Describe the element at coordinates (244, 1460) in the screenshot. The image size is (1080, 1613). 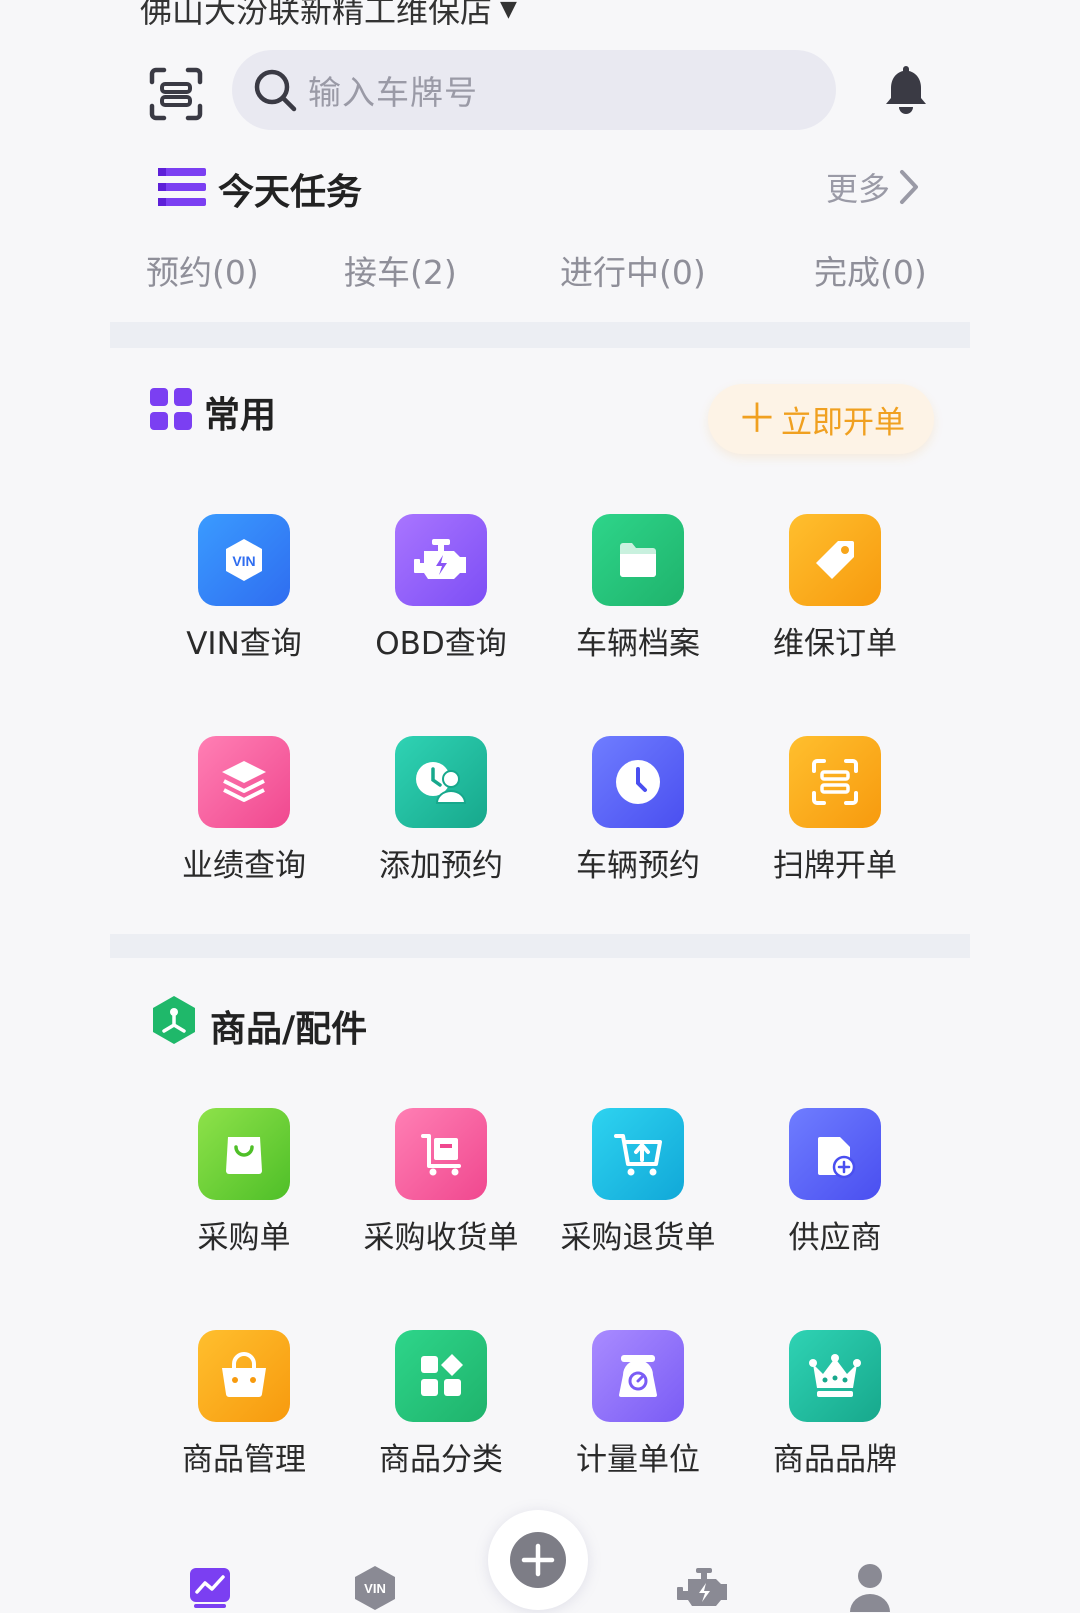
I see `item-label: 商品管理` at that location.